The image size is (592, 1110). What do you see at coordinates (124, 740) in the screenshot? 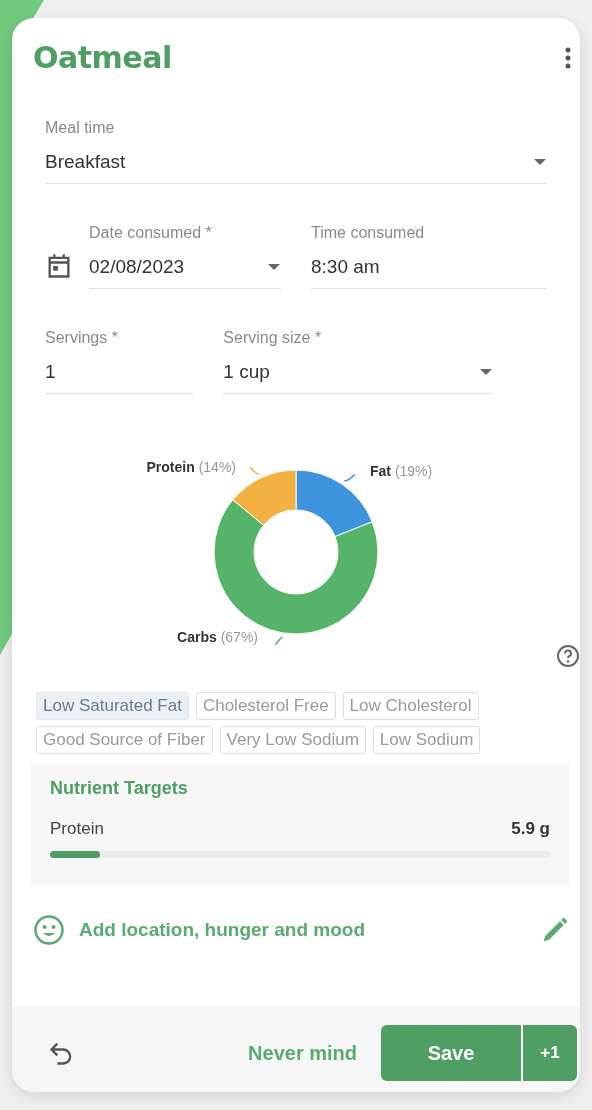
I see `tag-chip: Good Source of Fiber` at bounding box center [124, 740].